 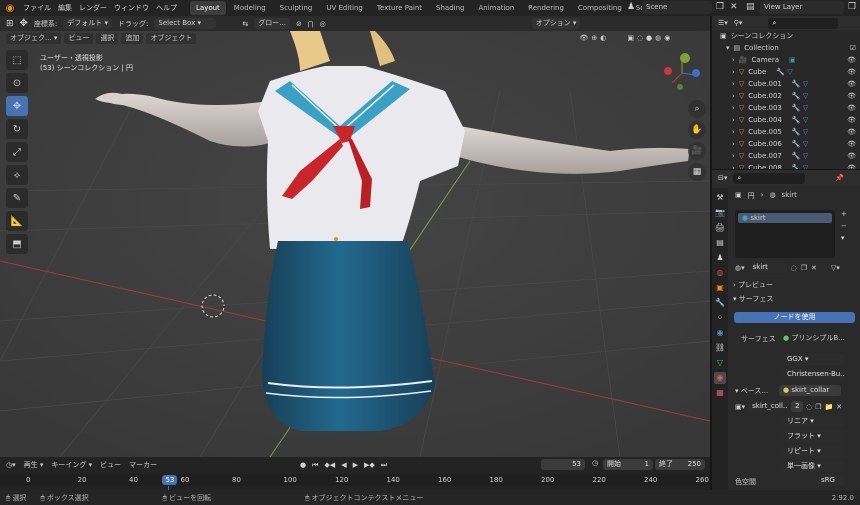 I want to click on scene-selector: Scene, so click(x=677, y=7).